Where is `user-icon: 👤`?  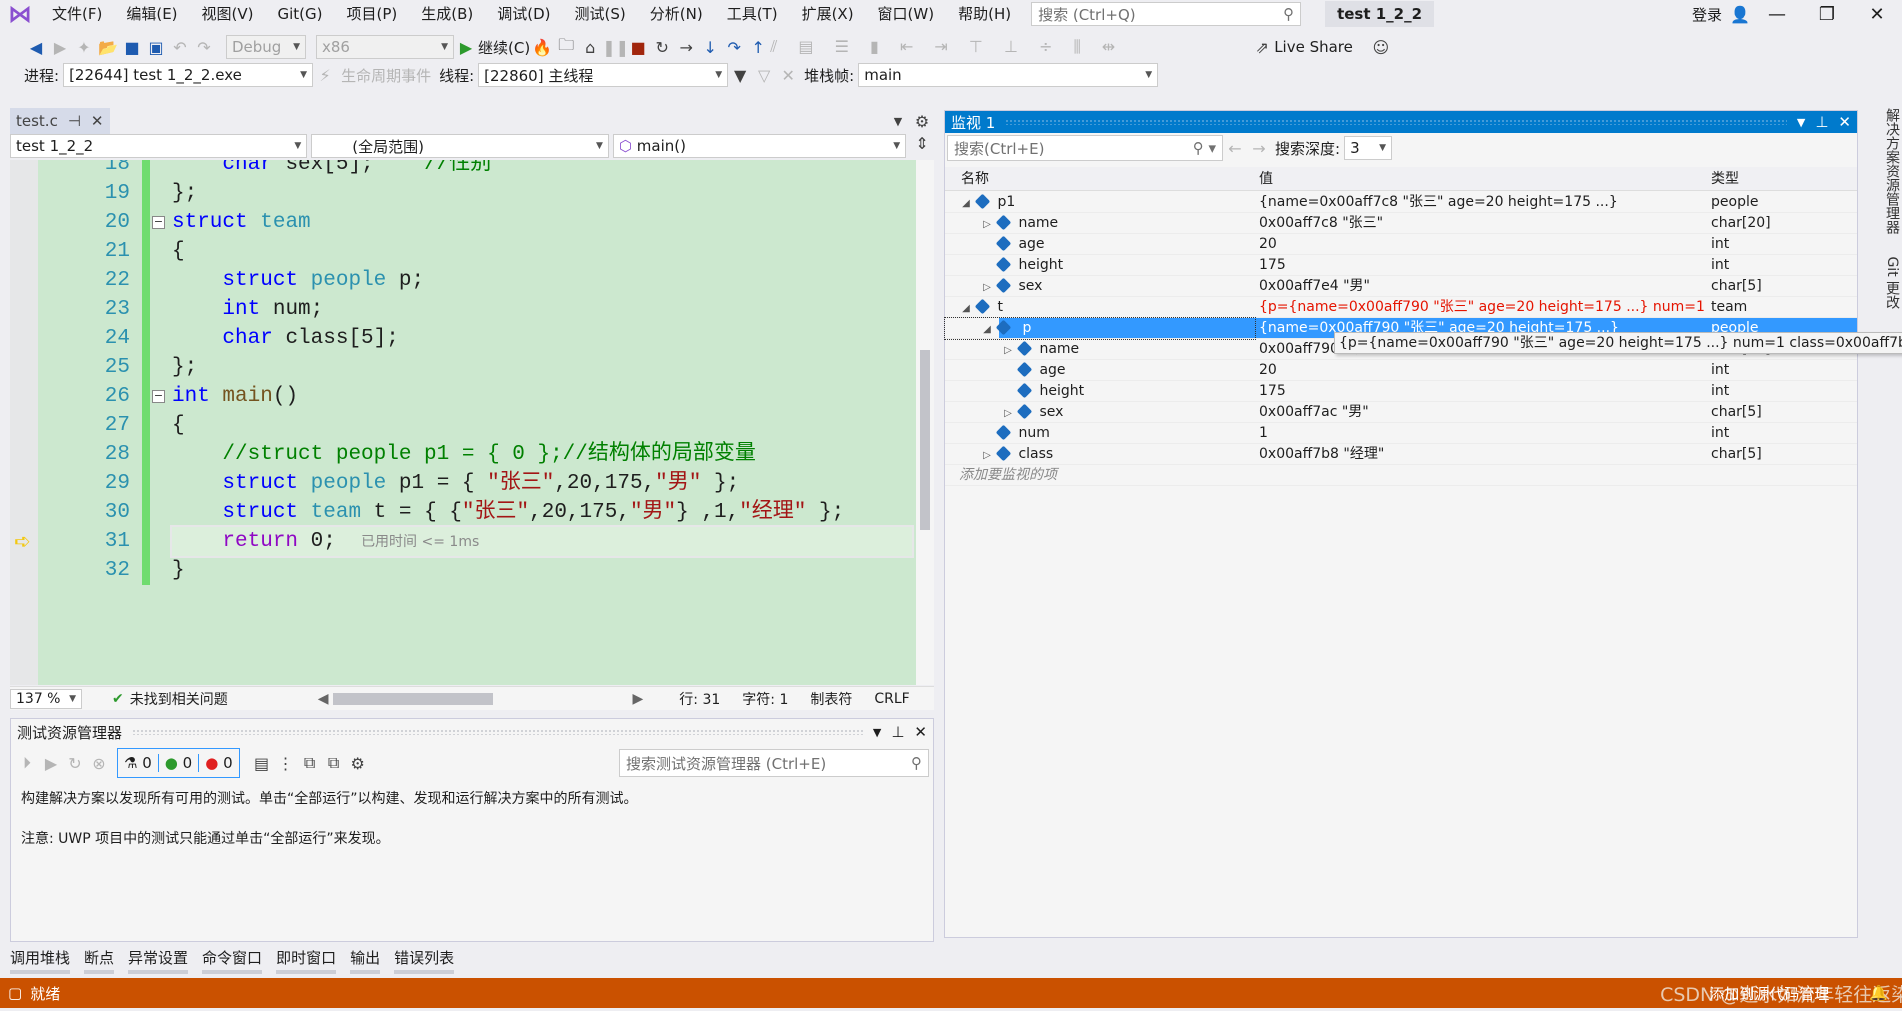 user-icon: 👤 is located at coordinates (1740, 14).